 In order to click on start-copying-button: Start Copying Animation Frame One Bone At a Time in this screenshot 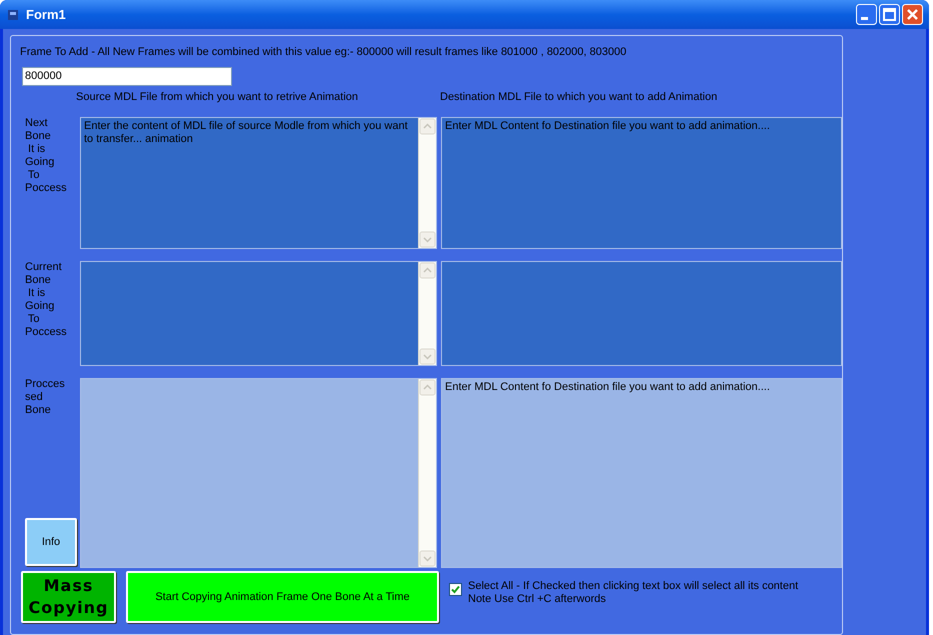, I will do `click(282, 597)`.